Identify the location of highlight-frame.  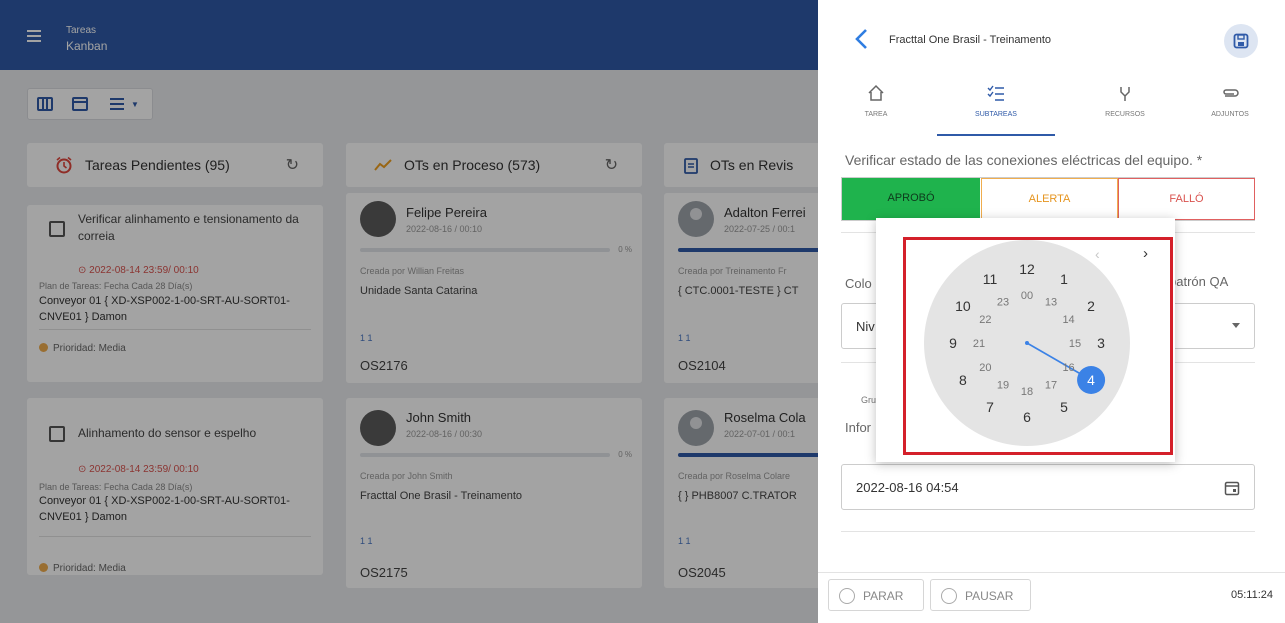
(1038, 346).